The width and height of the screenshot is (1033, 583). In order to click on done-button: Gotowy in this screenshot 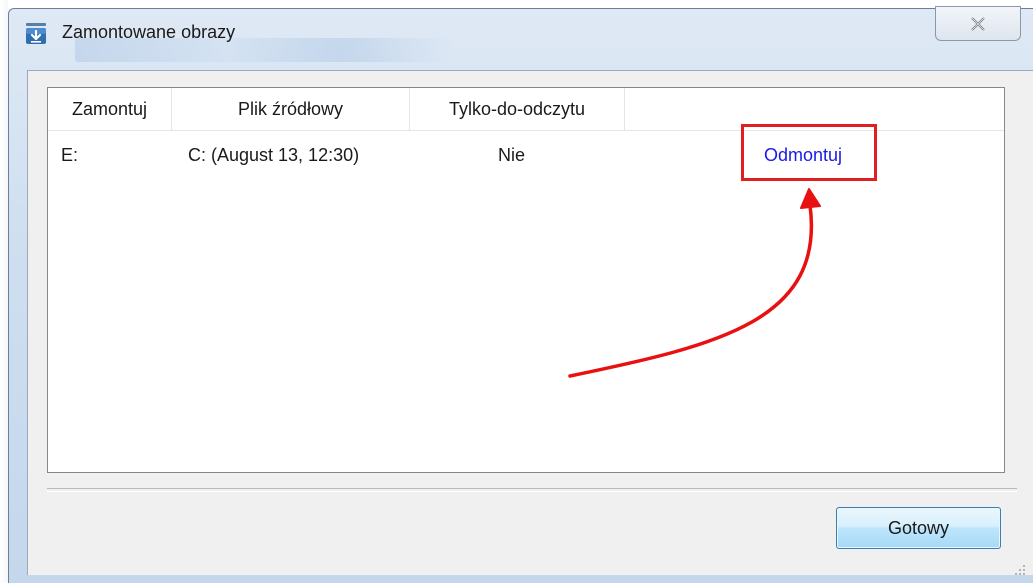, I will do `click(918, 528)`.